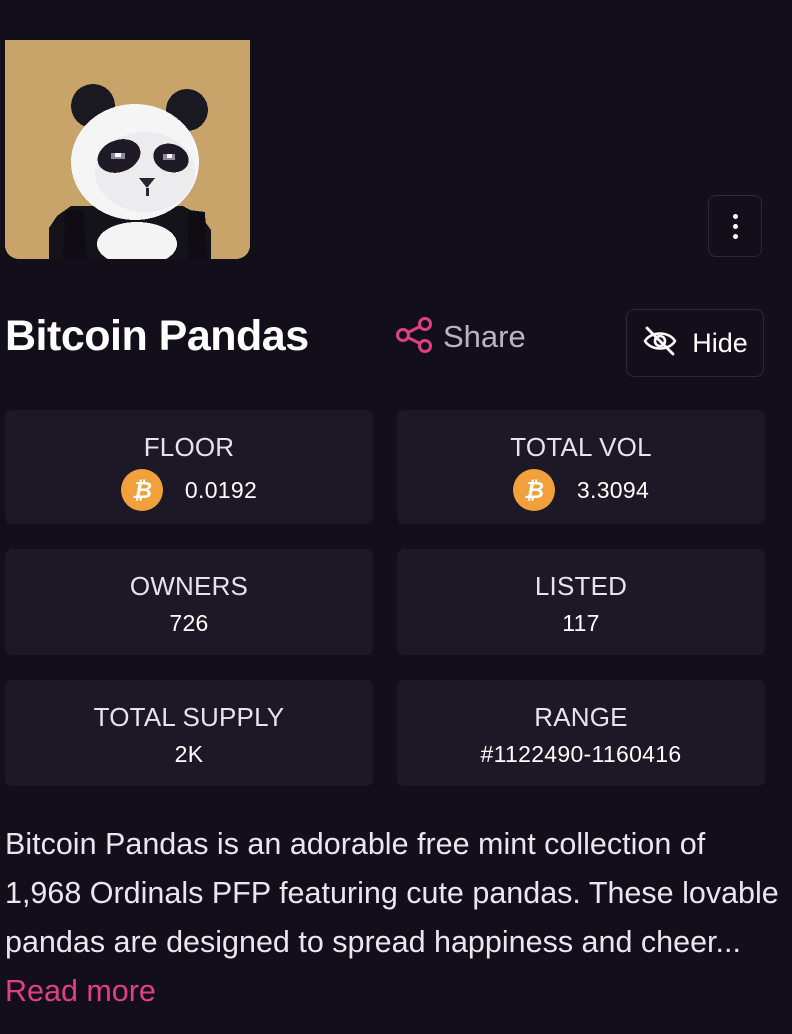 This screenshot has height=1034, width=792. I want to click on more-options-button, so click(735, 226).